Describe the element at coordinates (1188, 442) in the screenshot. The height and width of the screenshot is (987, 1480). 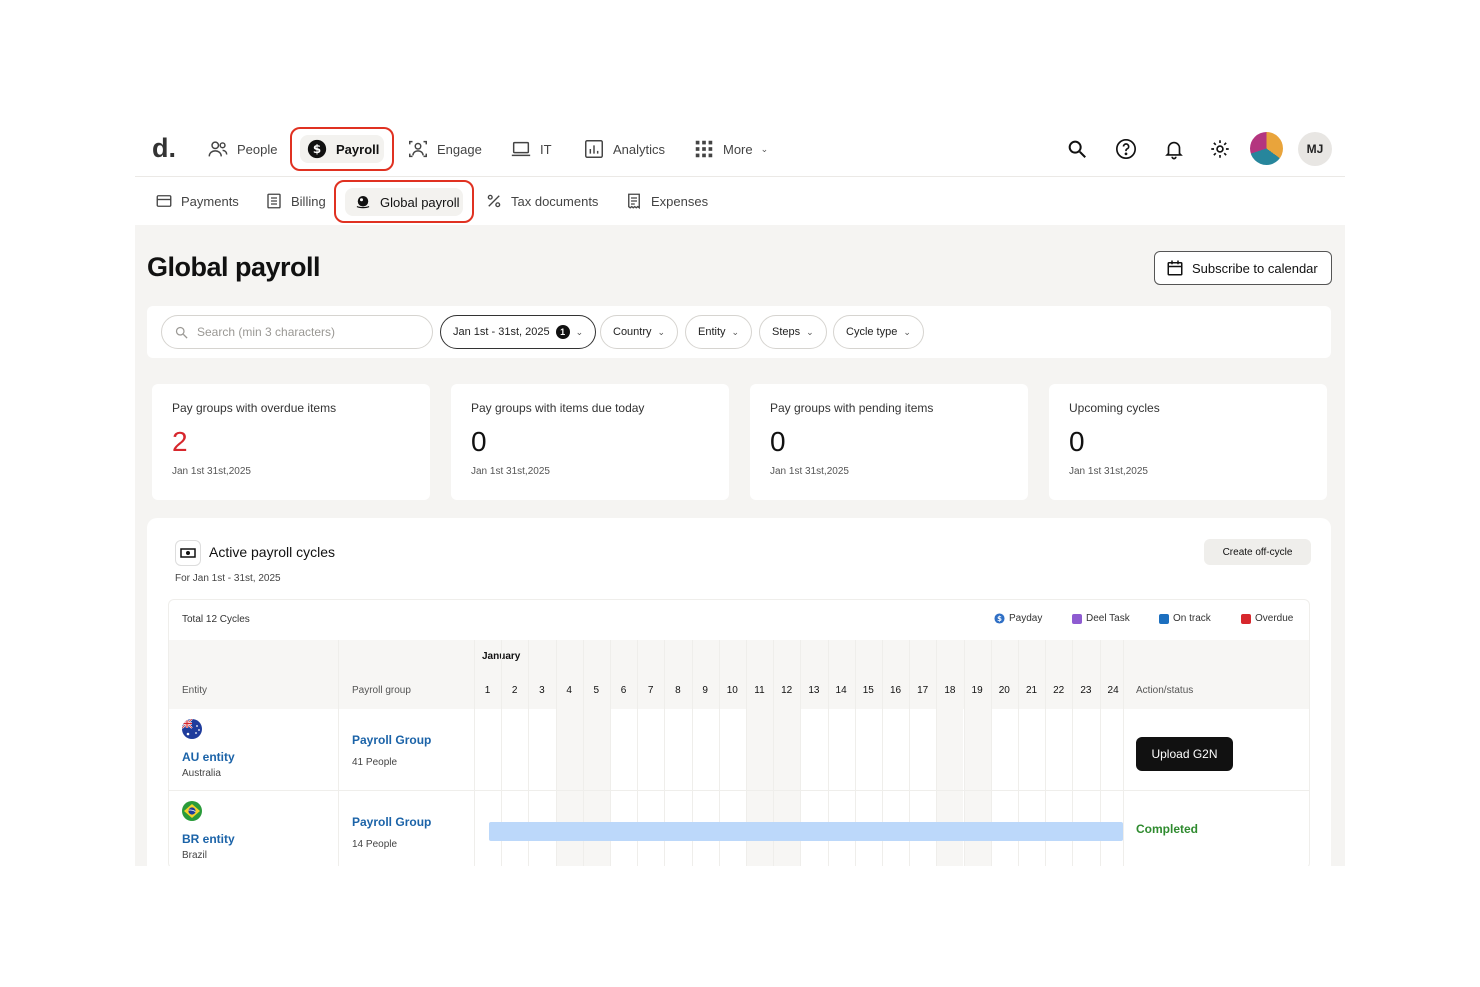
I see `summary-card-upcoming: Upcoming cycles 0 Jan 1st 31st,2025` at that location.